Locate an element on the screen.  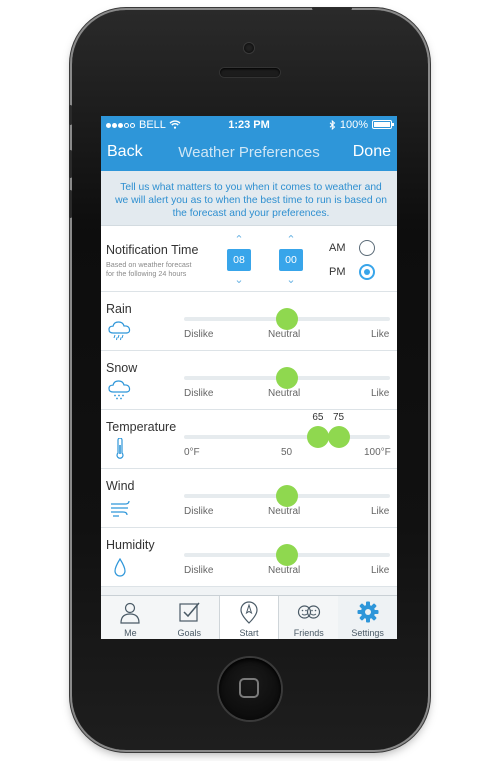
status-bar: BELL 1:23 PM 100% is located at coordinates (249, 124).